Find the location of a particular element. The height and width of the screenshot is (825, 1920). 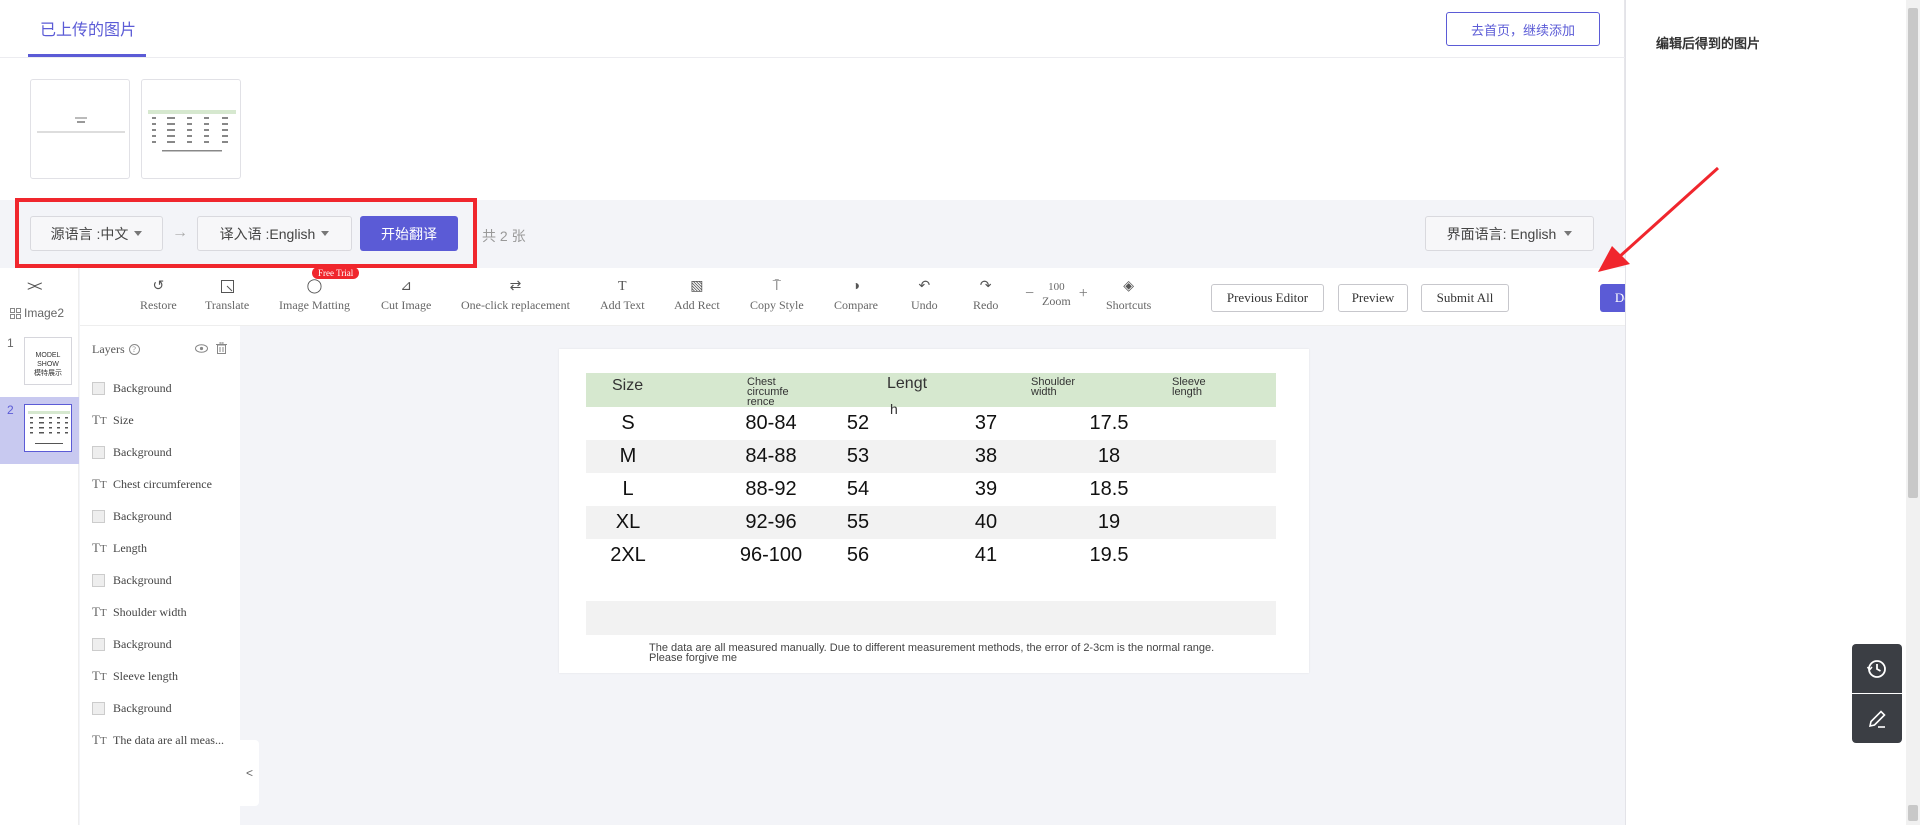

layer-item: TT Shoulder width is located at coordinates (165, 612).